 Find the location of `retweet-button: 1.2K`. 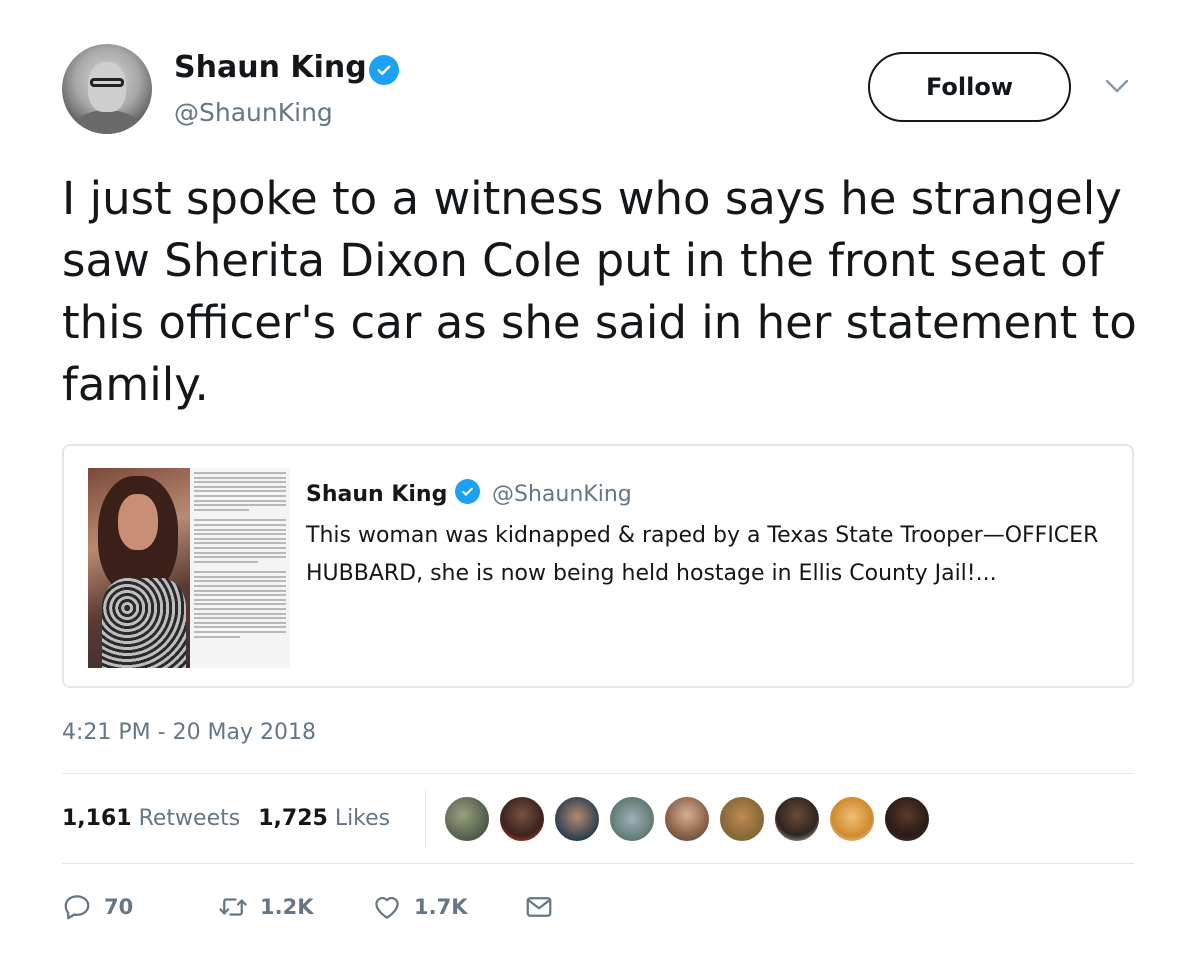

retweet-button: 1.2K is located at coordinates (265, 907).